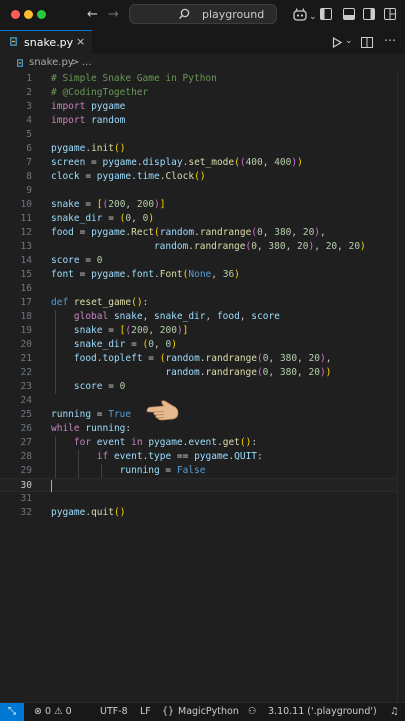 The height and width of the screenshot is (721, 405). What do you see at coordinates (349, 41) in the screenshot?
I see `run-options-chevron-icon: ⌄` at bounding box center [349, 41].